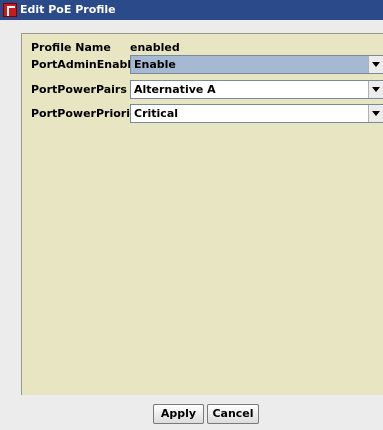 The image size is (383, 430). Describe the element at coordinates (87, 113) in the screenshot. I see `power-priority-label: PortPowerPriority` at that location.